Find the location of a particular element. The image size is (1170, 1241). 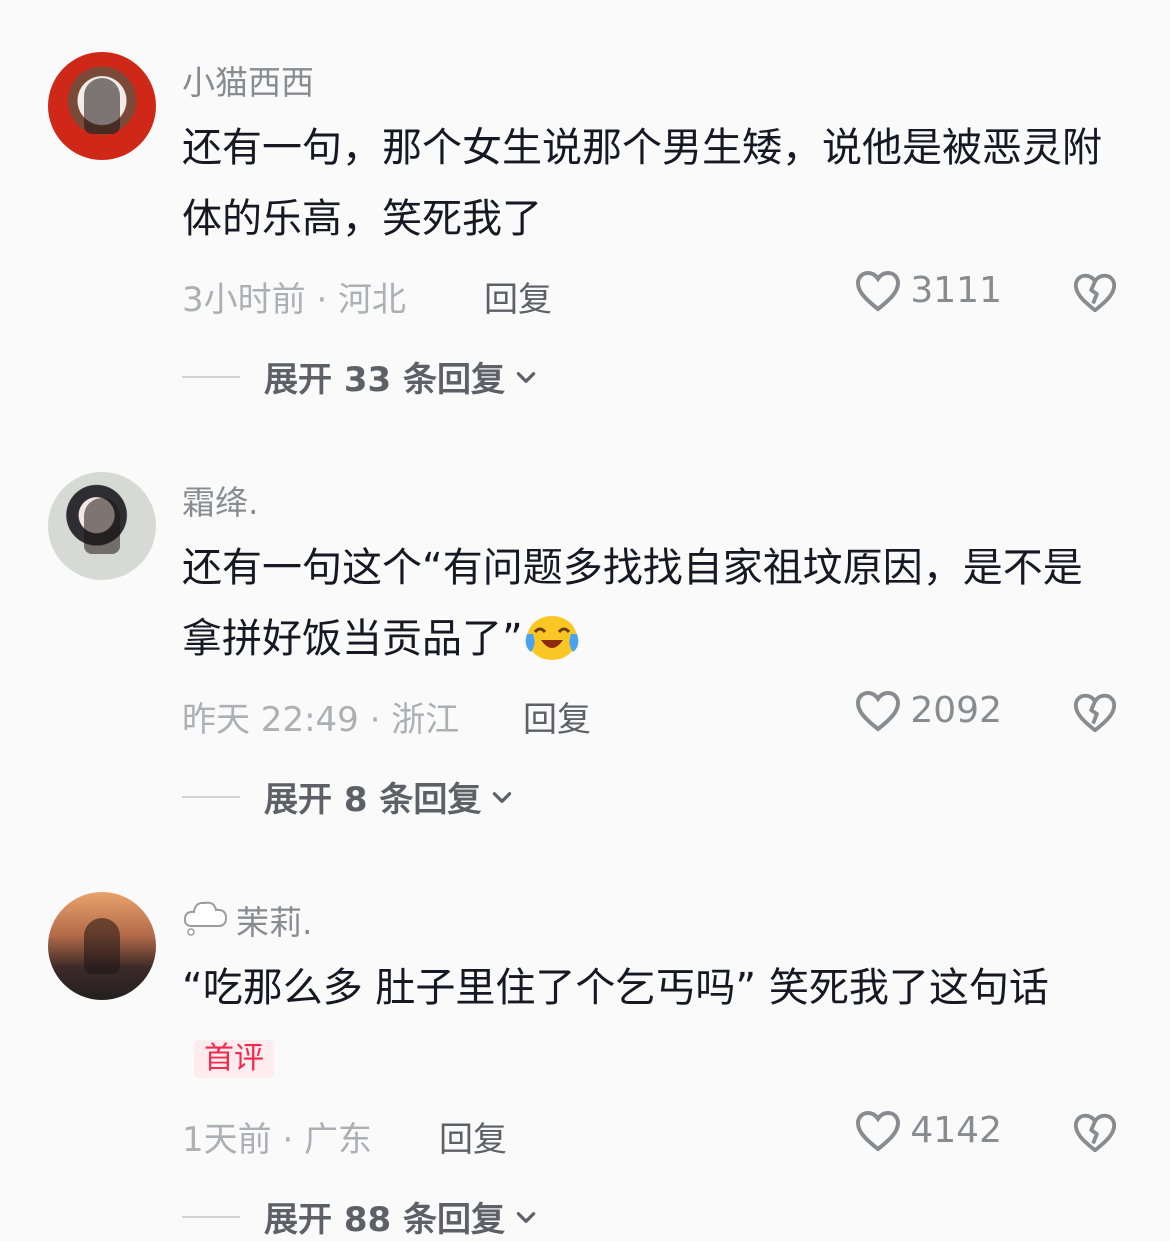

comment-text: 还有一句，那个女生说那个男生矮，说他是被恶灵附体的乐高，笑死我了 is located at coordinates (642, 183).